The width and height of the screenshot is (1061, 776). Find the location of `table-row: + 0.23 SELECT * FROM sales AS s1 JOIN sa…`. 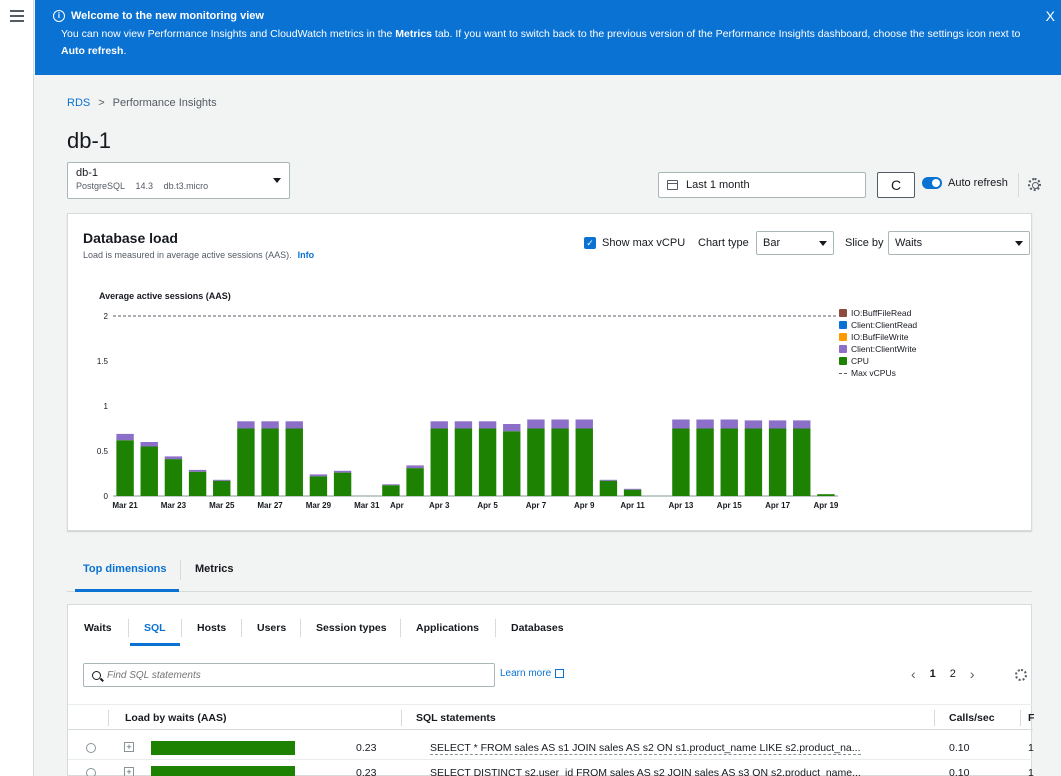

table-row: + 0.23 SELECT * FROM sales AS s1 JOIN sa… is located at coordinates (551, 748).